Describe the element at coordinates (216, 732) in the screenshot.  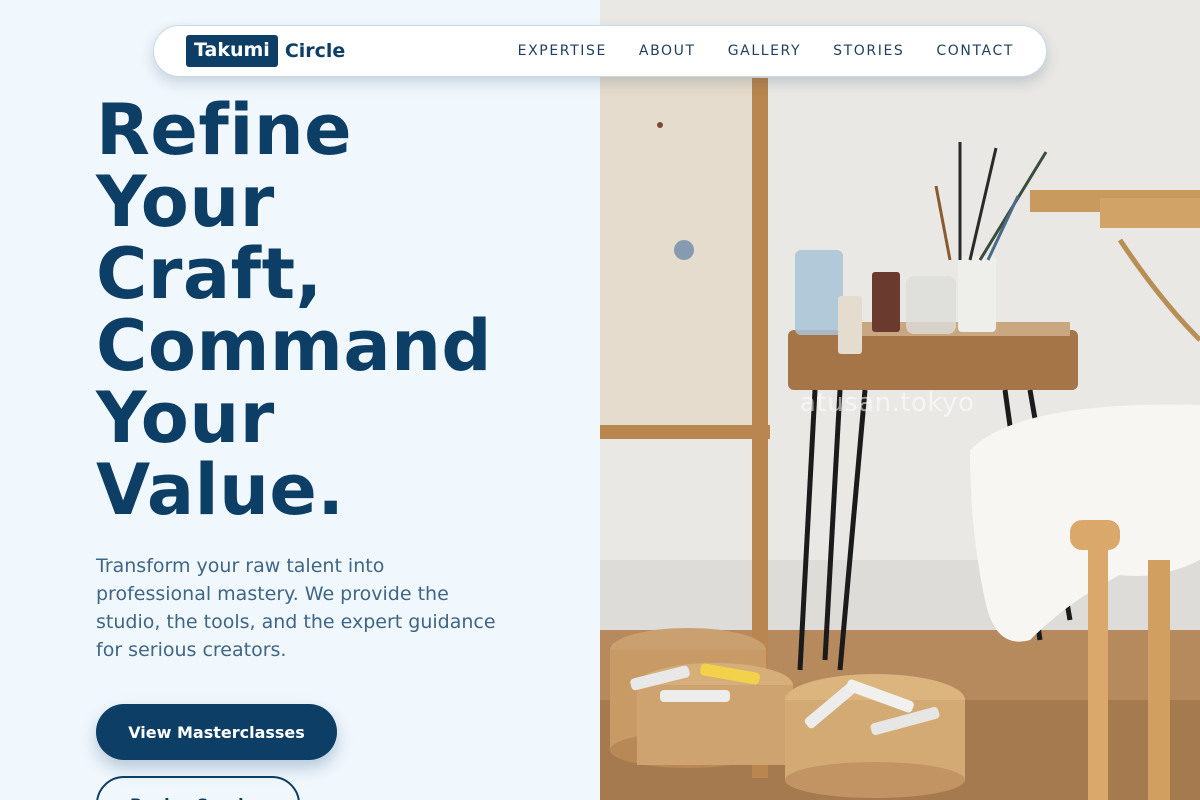
I see `view-masterclasses-button: View Masterclasses` at that location.